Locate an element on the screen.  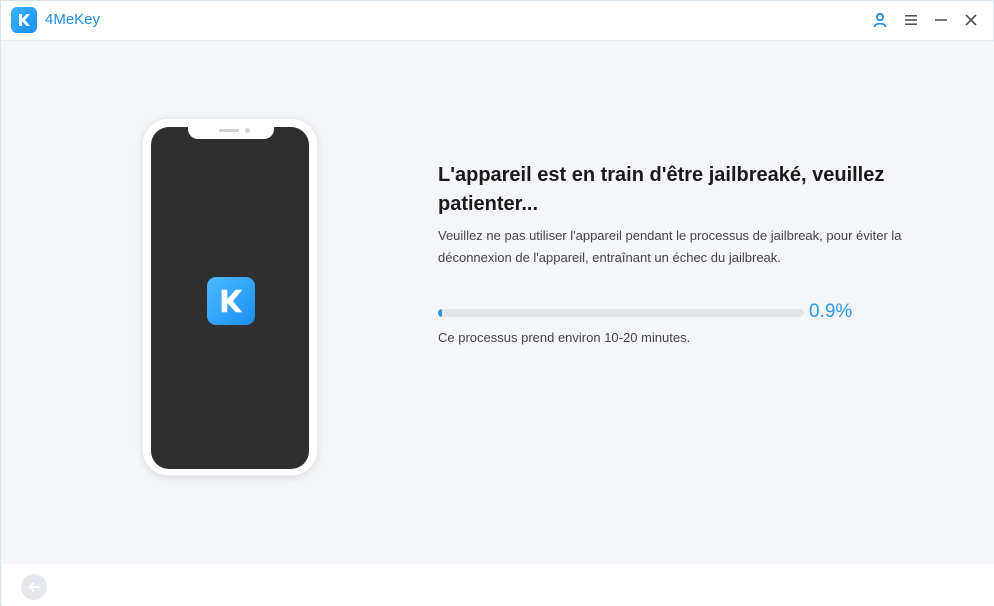
phone-speaker is located at coordinates (229, 130).